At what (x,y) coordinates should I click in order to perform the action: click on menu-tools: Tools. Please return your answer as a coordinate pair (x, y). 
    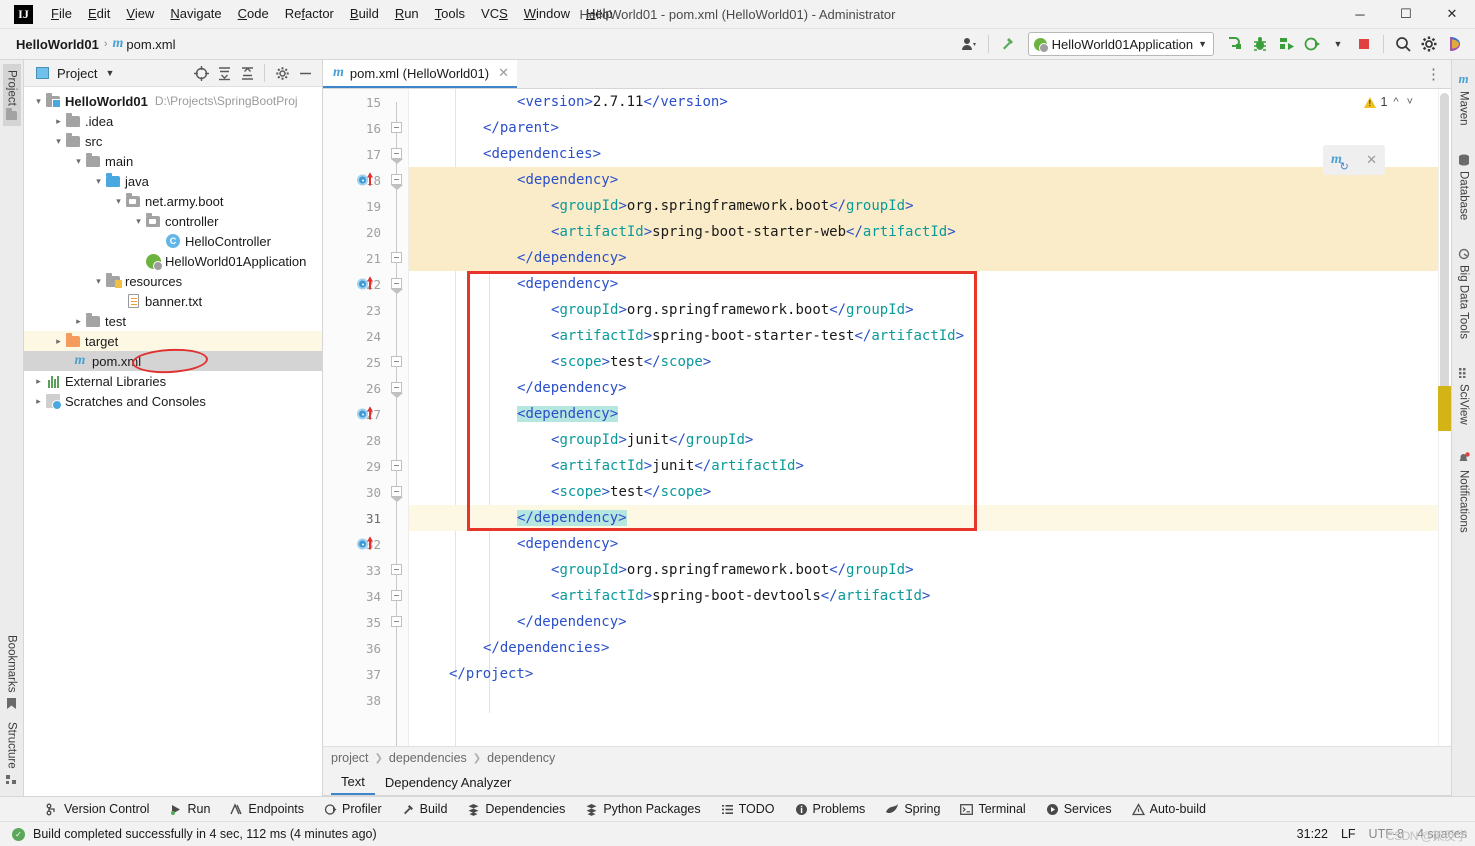
    Looking at the image, I should click on (450, 14).